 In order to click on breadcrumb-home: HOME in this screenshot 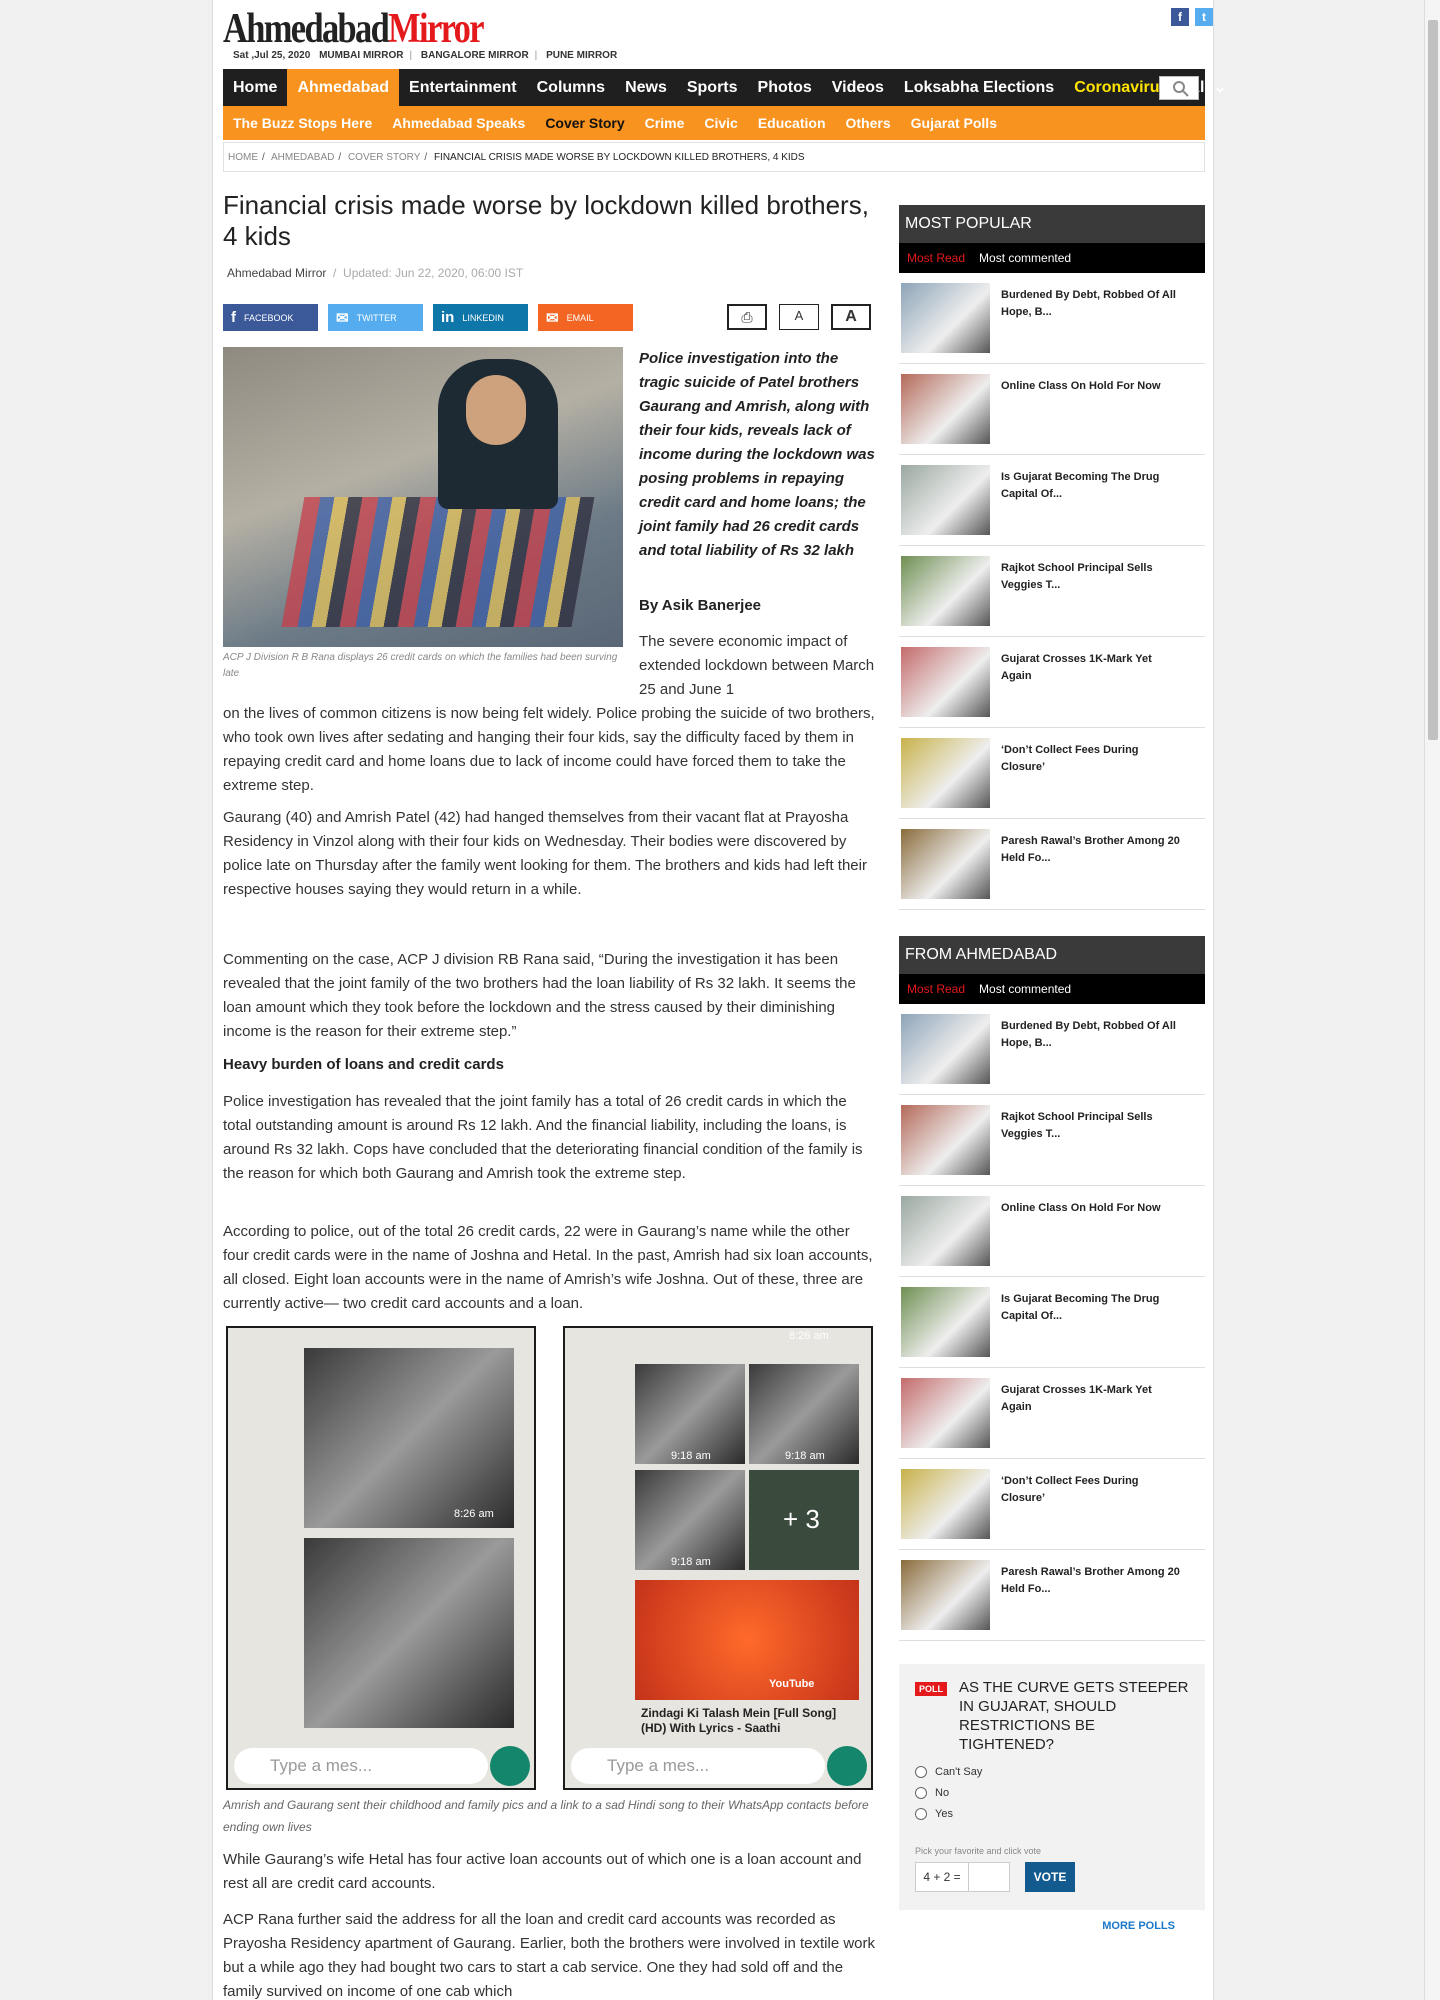, I will do `click(243, 157)`.